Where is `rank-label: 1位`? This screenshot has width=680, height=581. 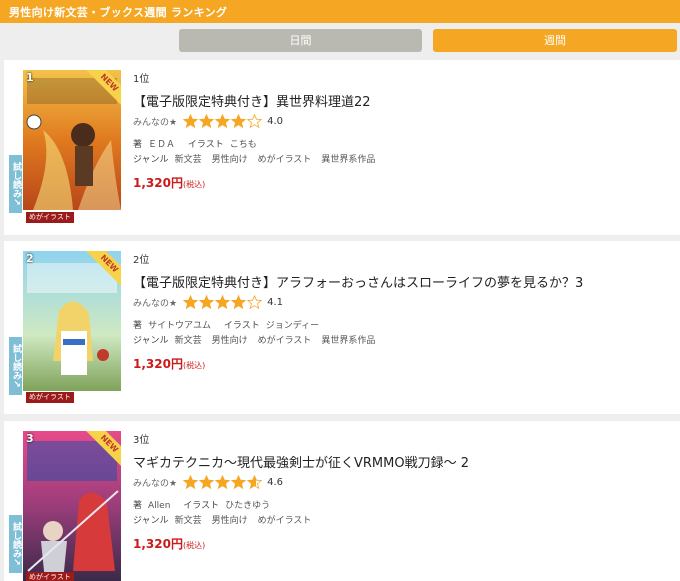 rank-label: 1位 is located at coordinates (141, 79).